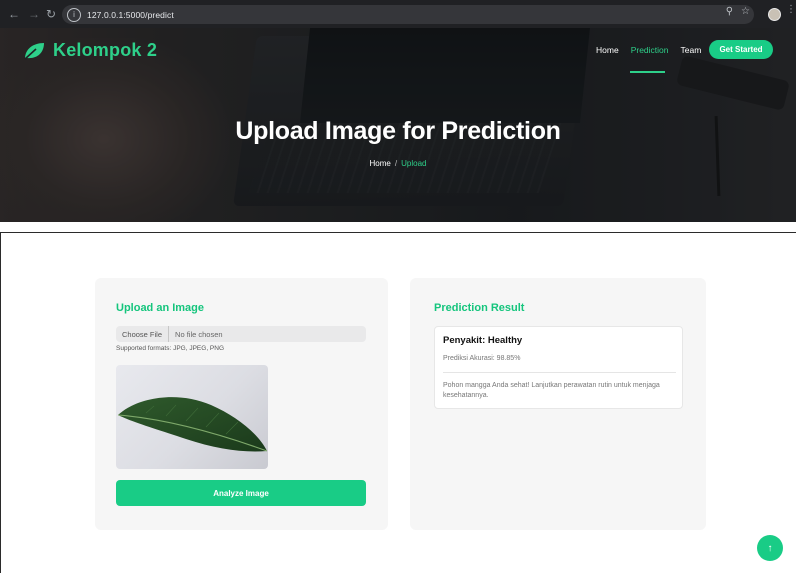 The height and width of the screenshot is (573, 796). What do you see at coordinates (380, 163) in the screenshot?
I see `breadcrumb-home: Home` at bounding box center [380, 163].